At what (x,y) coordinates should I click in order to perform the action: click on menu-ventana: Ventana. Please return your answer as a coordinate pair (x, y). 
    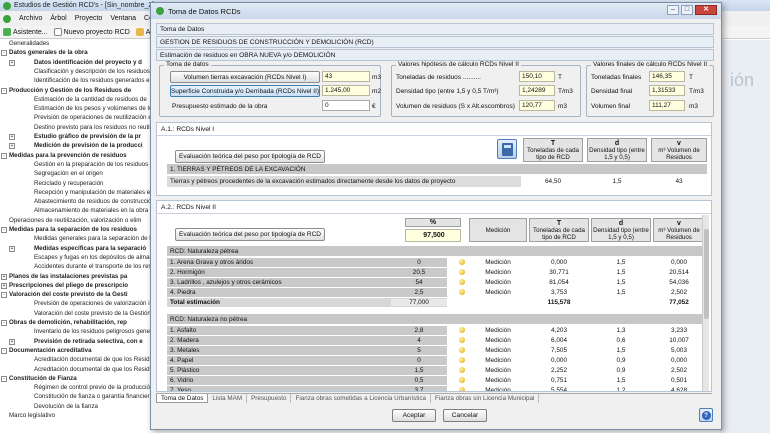
    Looking at the image, I should click on (123, 18).